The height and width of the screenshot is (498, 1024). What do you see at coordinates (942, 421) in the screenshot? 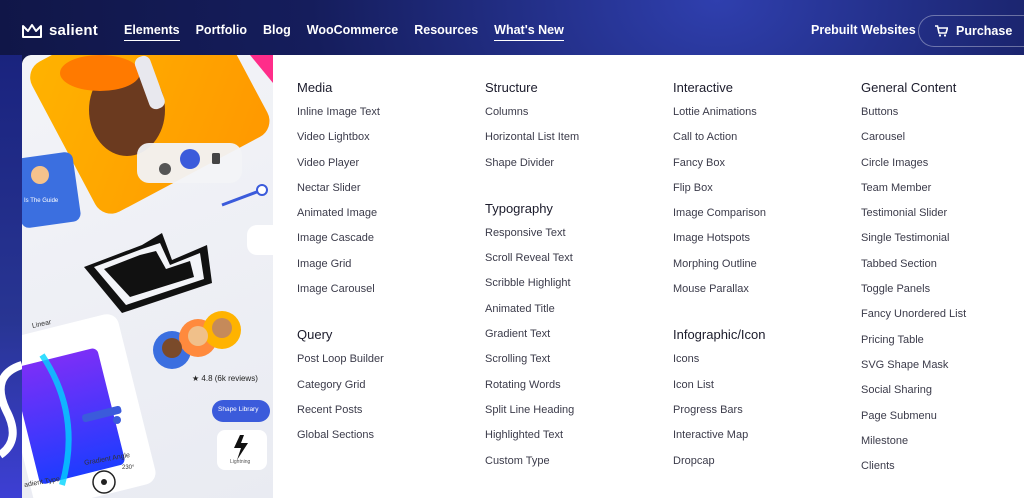
I see `menu-link: Page Submenu` at bounding box center [942, 421].